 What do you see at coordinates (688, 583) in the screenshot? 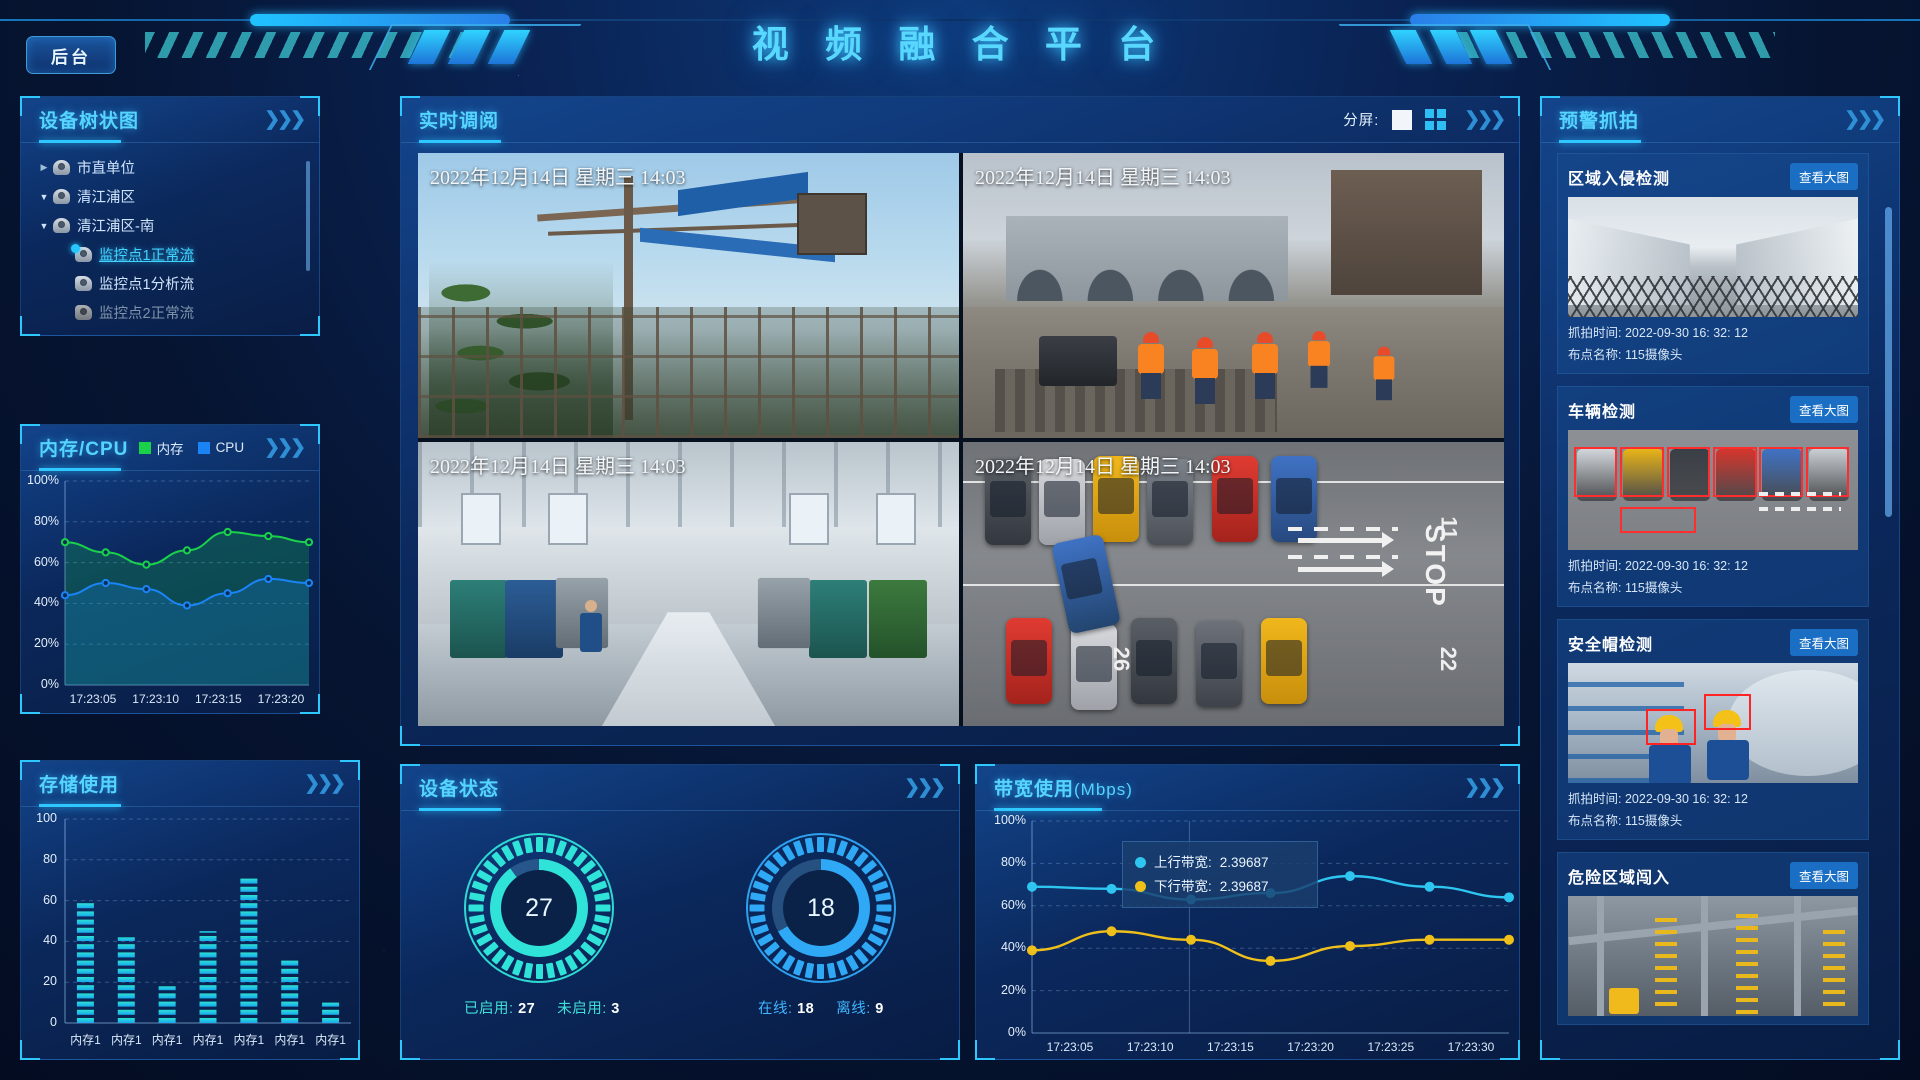
I see `video-cell-3: 2022年12月14日 星期三 14:03` at bounding box center [688, 583].